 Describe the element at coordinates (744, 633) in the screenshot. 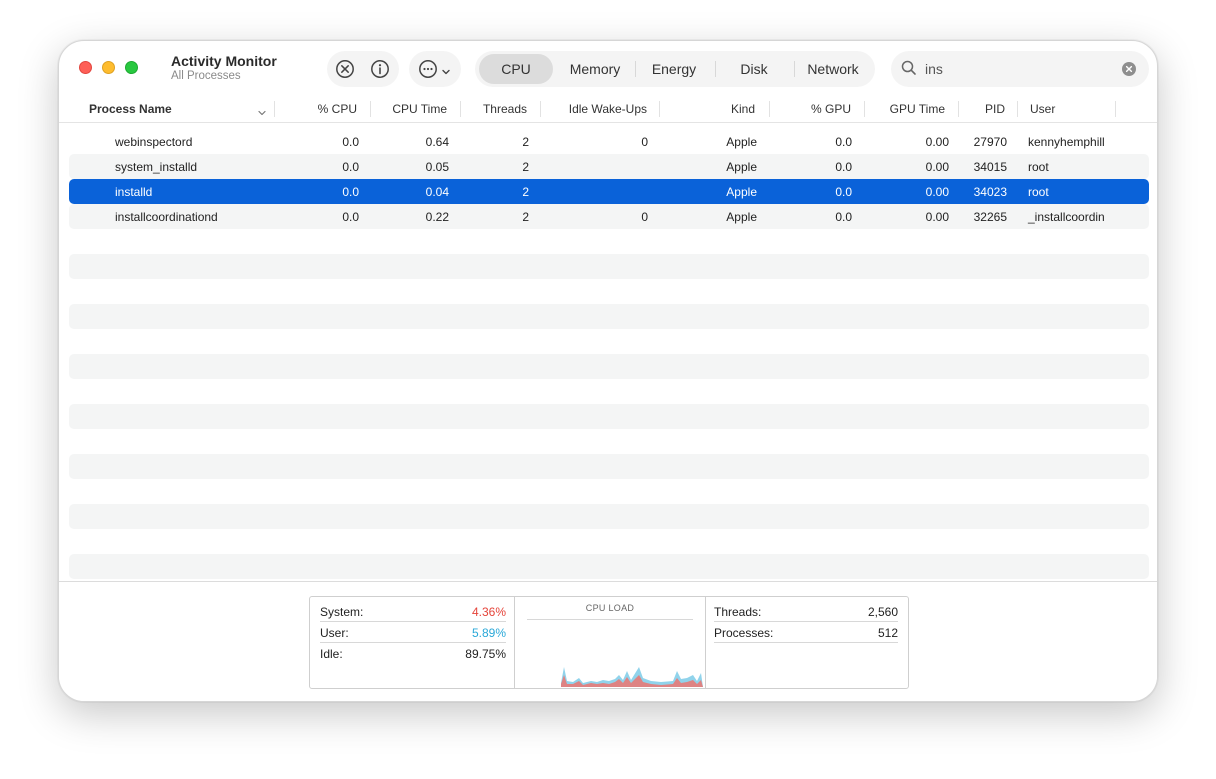

I see `processes-label: Processes:` at that location.